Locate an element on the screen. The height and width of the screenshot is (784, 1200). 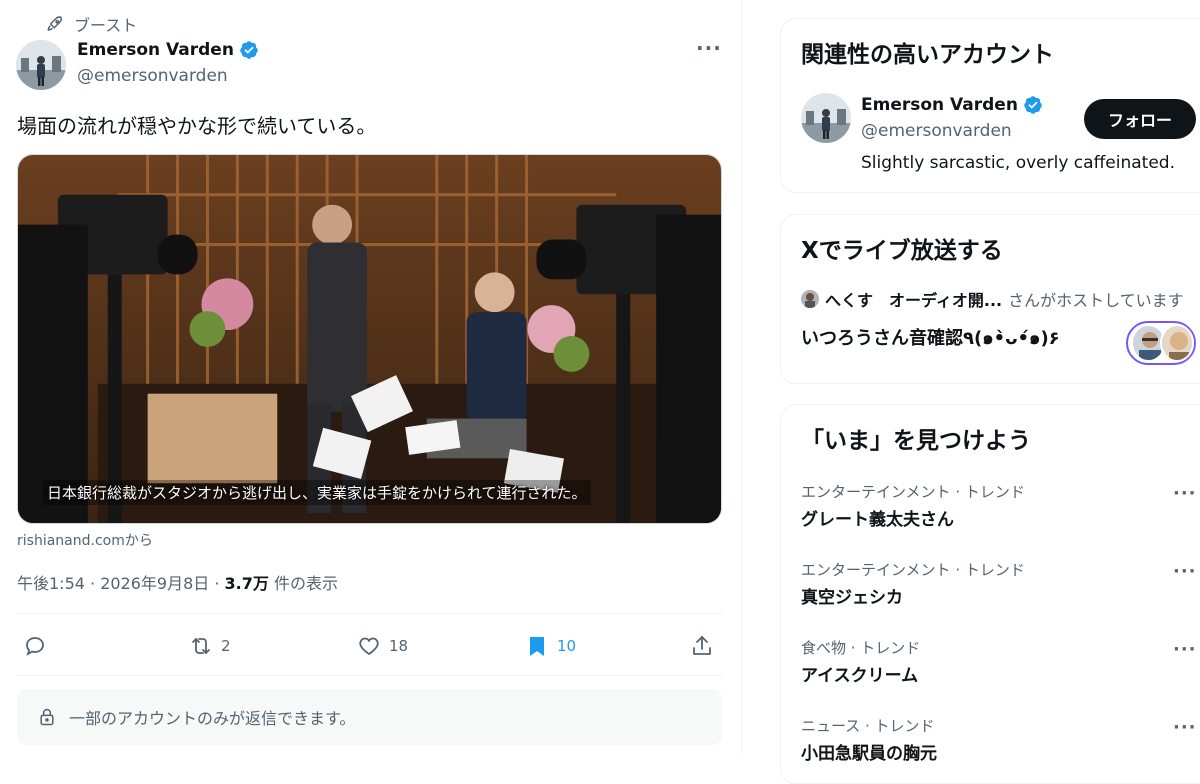
related-bio: Slightly sarcastic, overly caffeinated. is located at coordinates (1018, 163).